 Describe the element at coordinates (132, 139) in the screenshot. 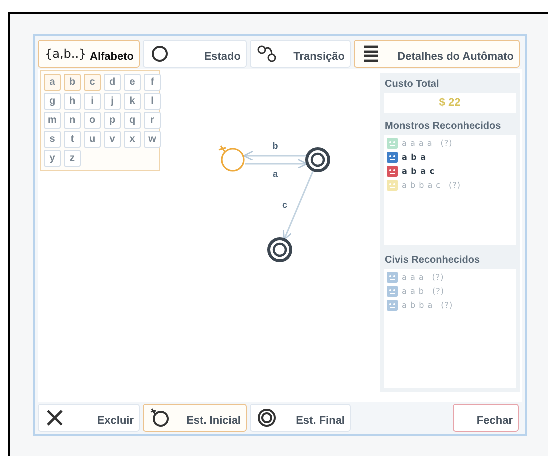

I see `letter-key: x` at that location.